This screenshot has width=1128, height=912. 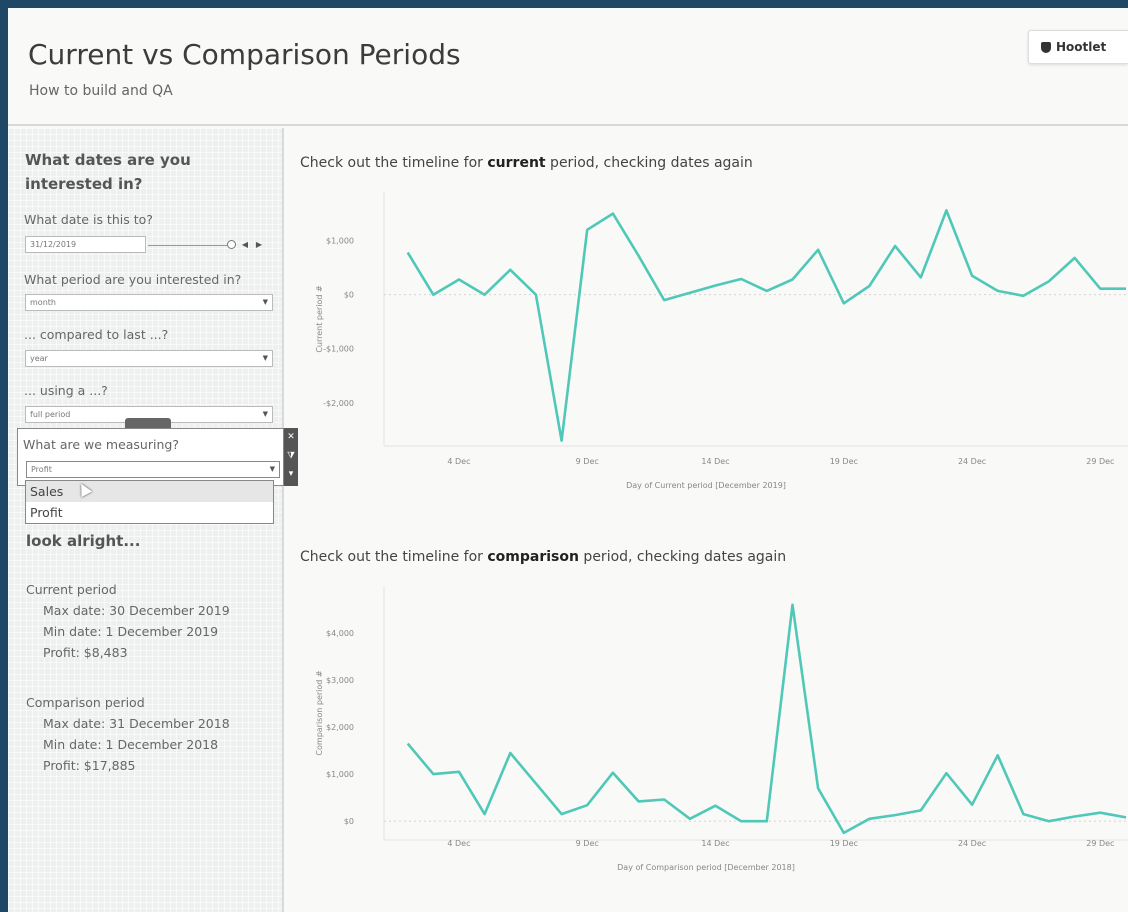 I want to click on comparison-period-title: Comparison period, so click(x=85, y=702).